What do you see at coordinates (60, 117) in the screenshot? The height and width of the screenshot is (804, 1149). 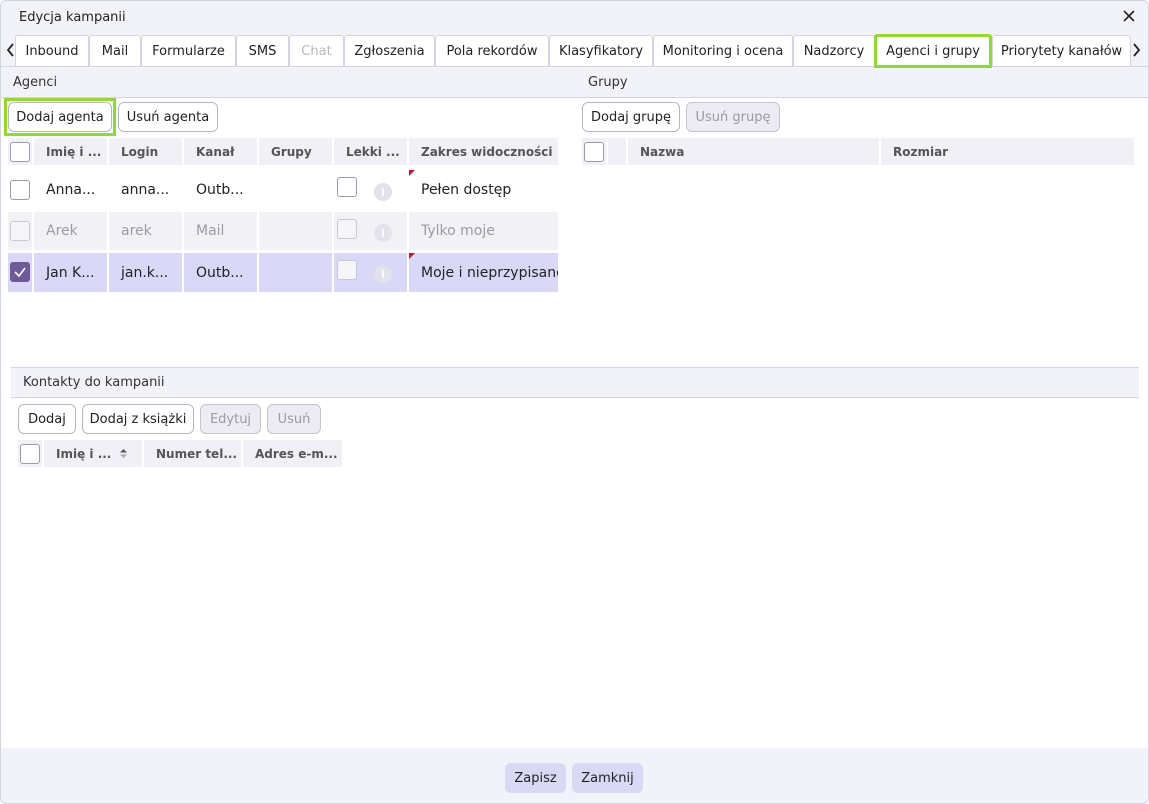 I see `add-agent-button: Dodaj agenta` at bounding box center [60, 117].